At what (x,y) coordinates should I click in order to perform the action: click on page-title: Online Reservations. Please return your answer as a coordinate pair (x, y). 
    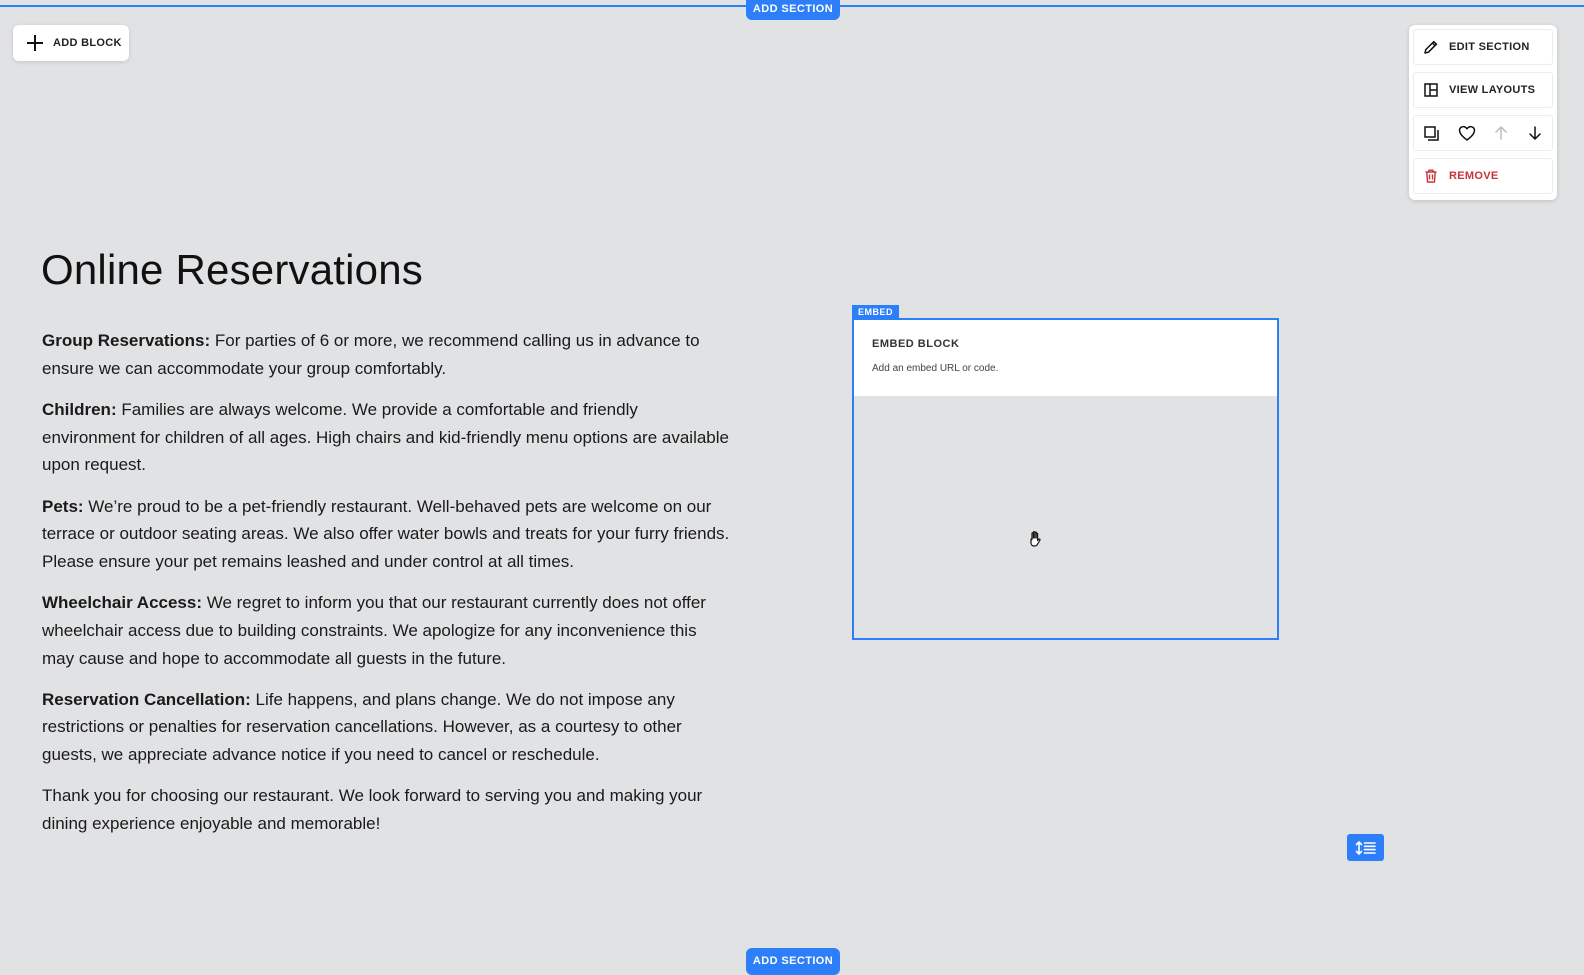
    Looking at the image, I should click on (232, 269).